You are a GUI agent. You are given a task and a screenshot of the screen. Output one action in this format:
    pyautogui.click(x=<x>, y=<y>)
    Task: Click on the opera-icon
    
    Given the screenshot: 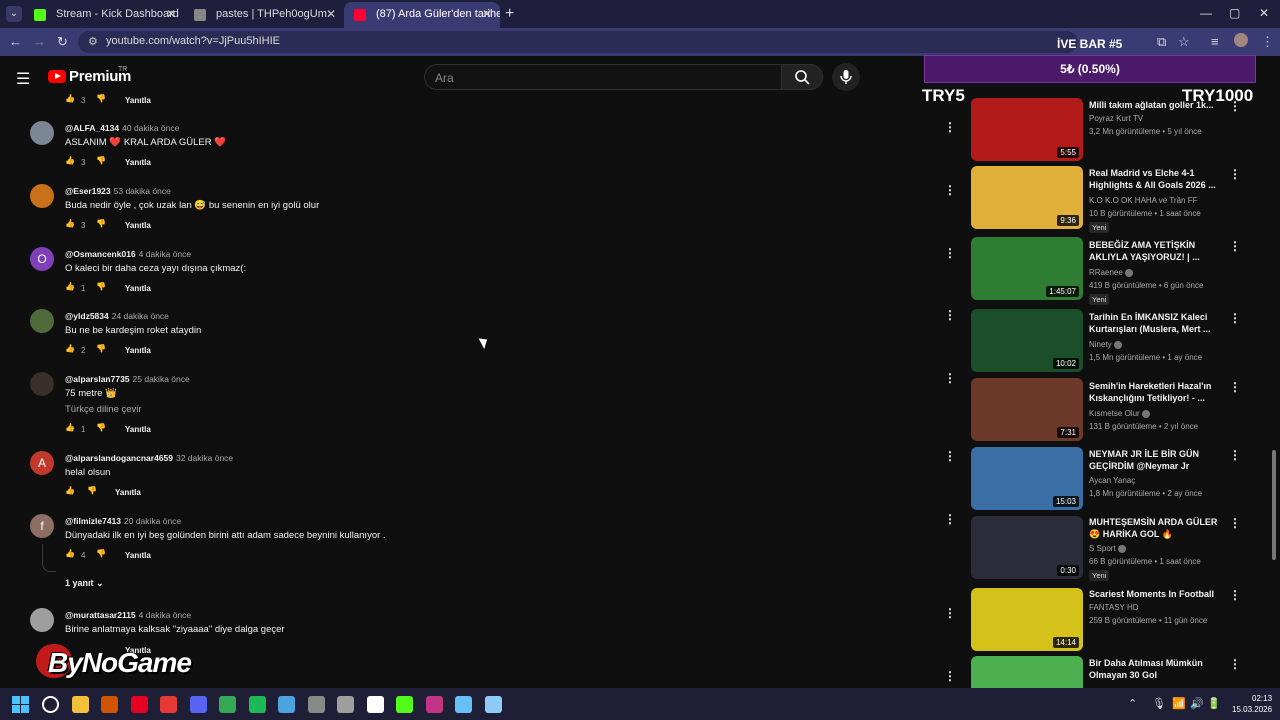 What is the action you would take?
    pyautogui.click(x=139, y=704)
    